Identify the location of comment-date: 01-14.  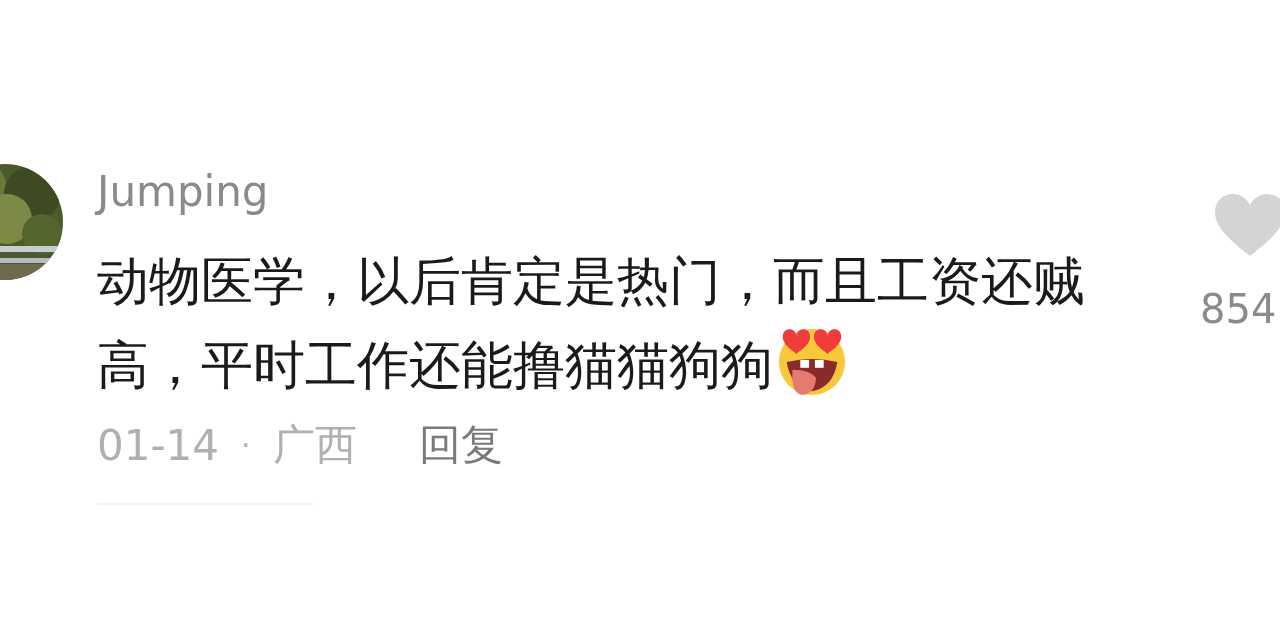
(158, 445).